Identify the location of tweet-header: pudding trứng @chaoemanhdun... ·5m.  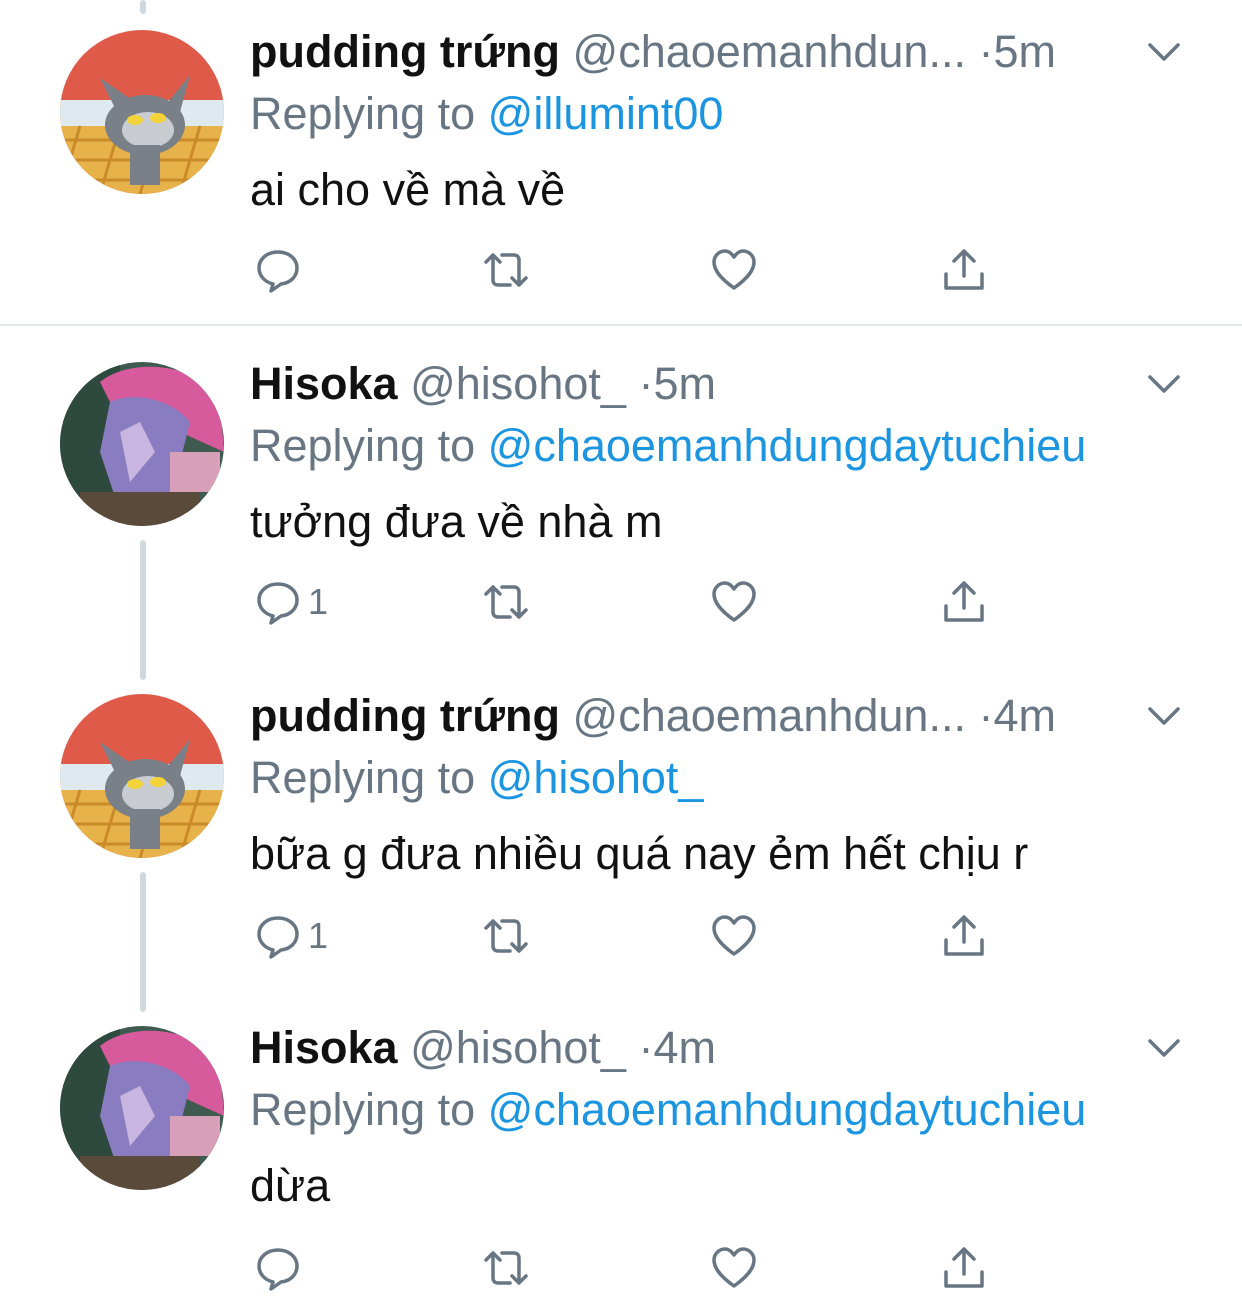
(716, 52).